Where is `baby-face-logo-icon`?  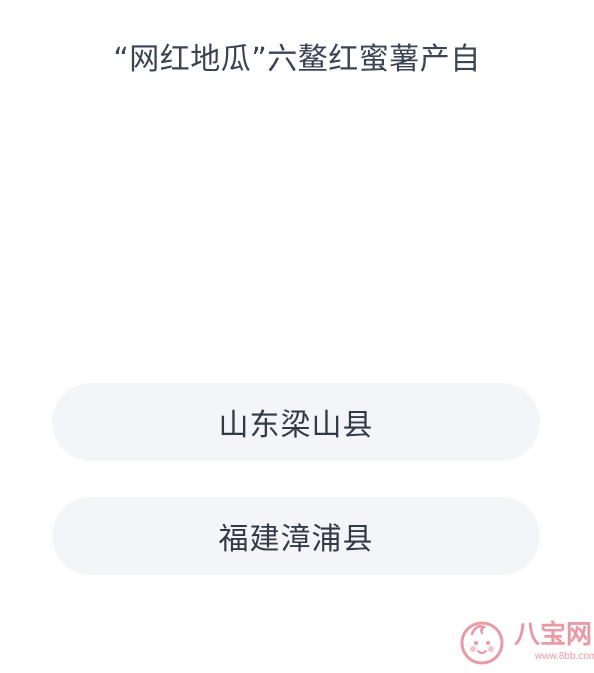 baby-face-logo-icon is located at coordinates (482, 643).